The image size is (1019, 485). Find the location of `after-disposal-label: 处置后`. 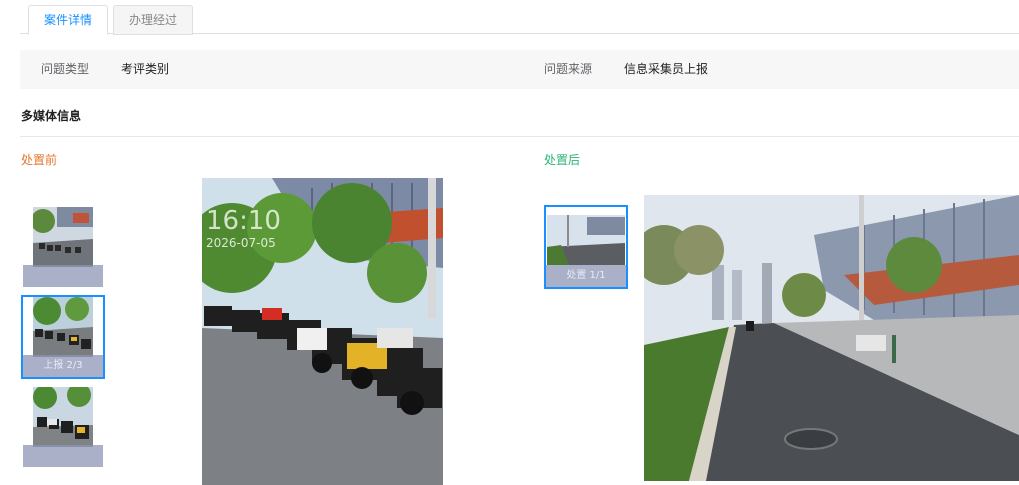

after-disposal-label: 处置后 is located at coordinates (562, 160).